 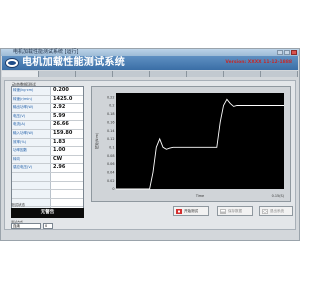 I want to click on table-row: 转速(r/min) 1425.0, so click(x=47, y=100).